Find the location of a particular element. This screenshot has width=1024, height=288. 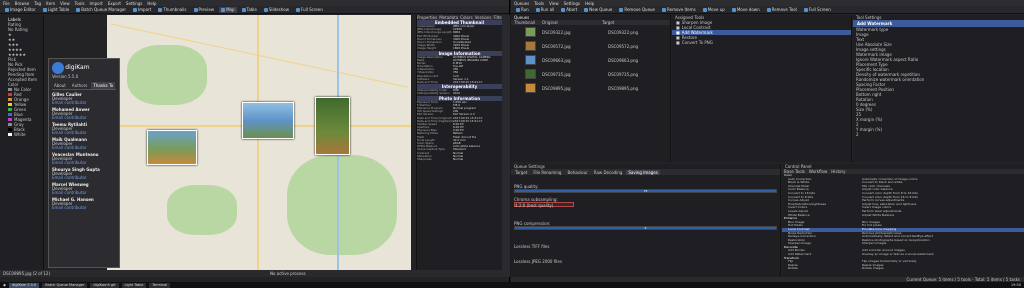

toolbar-button: Thumbnails is located at coordinates (172, 10).